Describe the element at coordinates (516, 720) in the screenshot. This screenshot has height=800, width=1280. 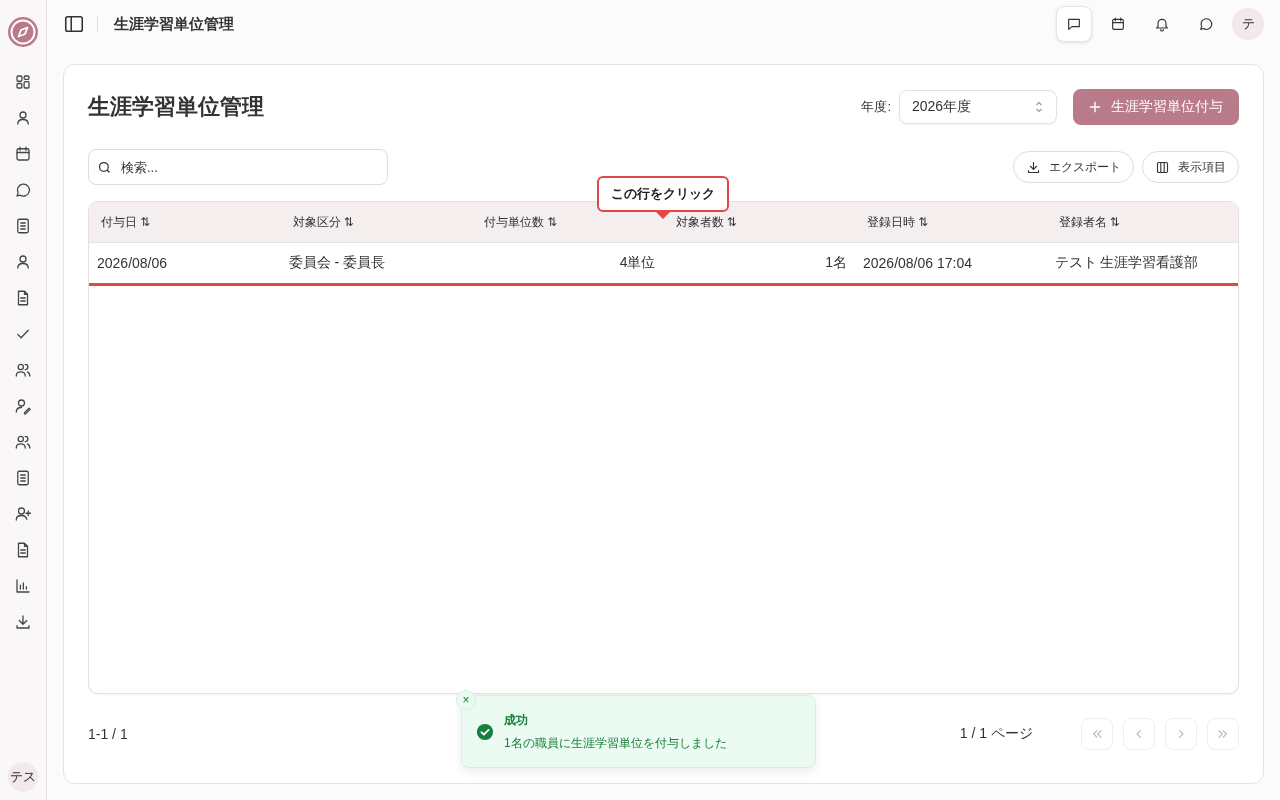
I see `toast-title: 成功` at that location.